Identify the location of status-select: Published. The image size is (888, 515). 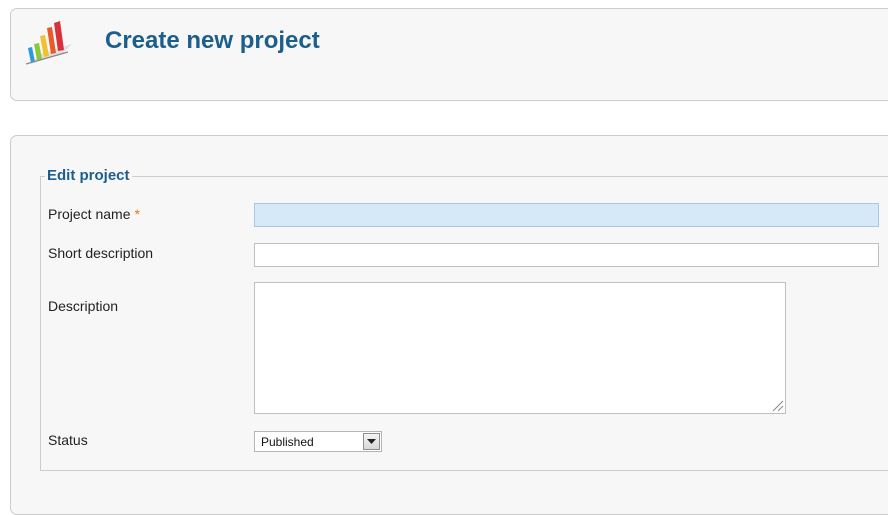
(318, 441).